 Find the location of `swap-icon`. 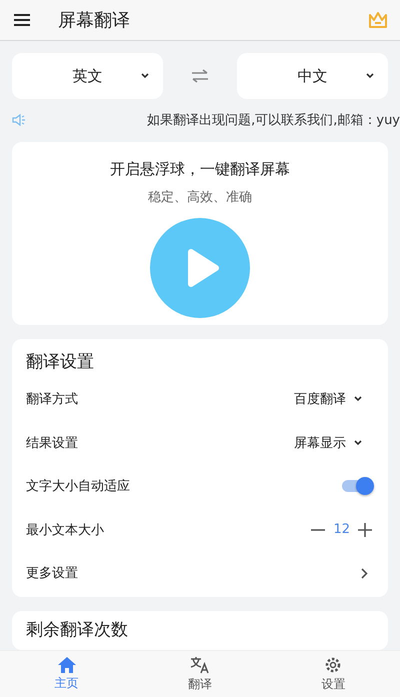

swap-icon is located at coordinates (200, 76).